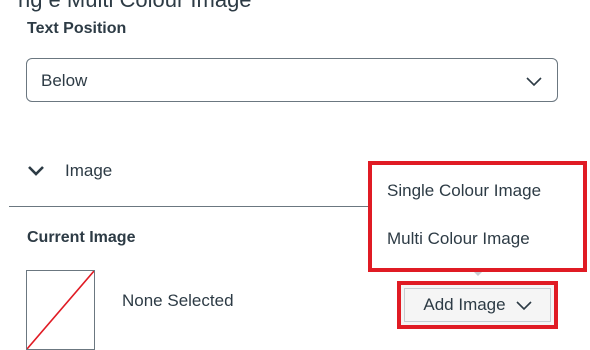 Image resolution: width=590 pixels, height=350 pixels. Describe the element at coordinates (458, 239) in the screenshot. I see `menu-item-multi-colour-image: Multi Colour Image` at that location.